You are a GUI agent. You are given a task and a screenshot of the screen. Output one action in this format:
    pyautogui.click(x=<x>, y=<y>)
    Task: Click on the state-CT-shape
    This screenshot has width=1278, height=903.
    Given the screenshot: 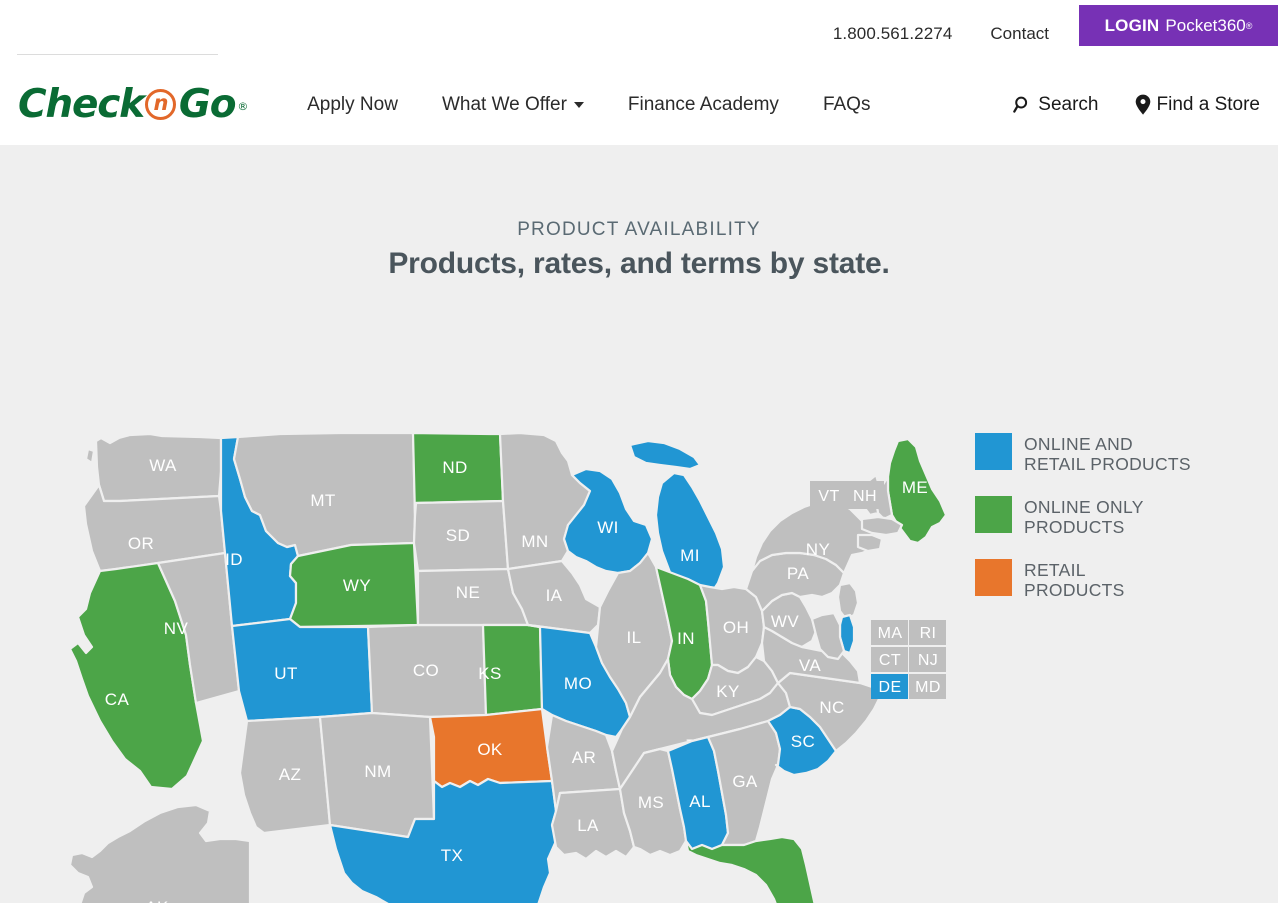 What is the action you would take?
    pyautogui.click(x=870, y=543)
    